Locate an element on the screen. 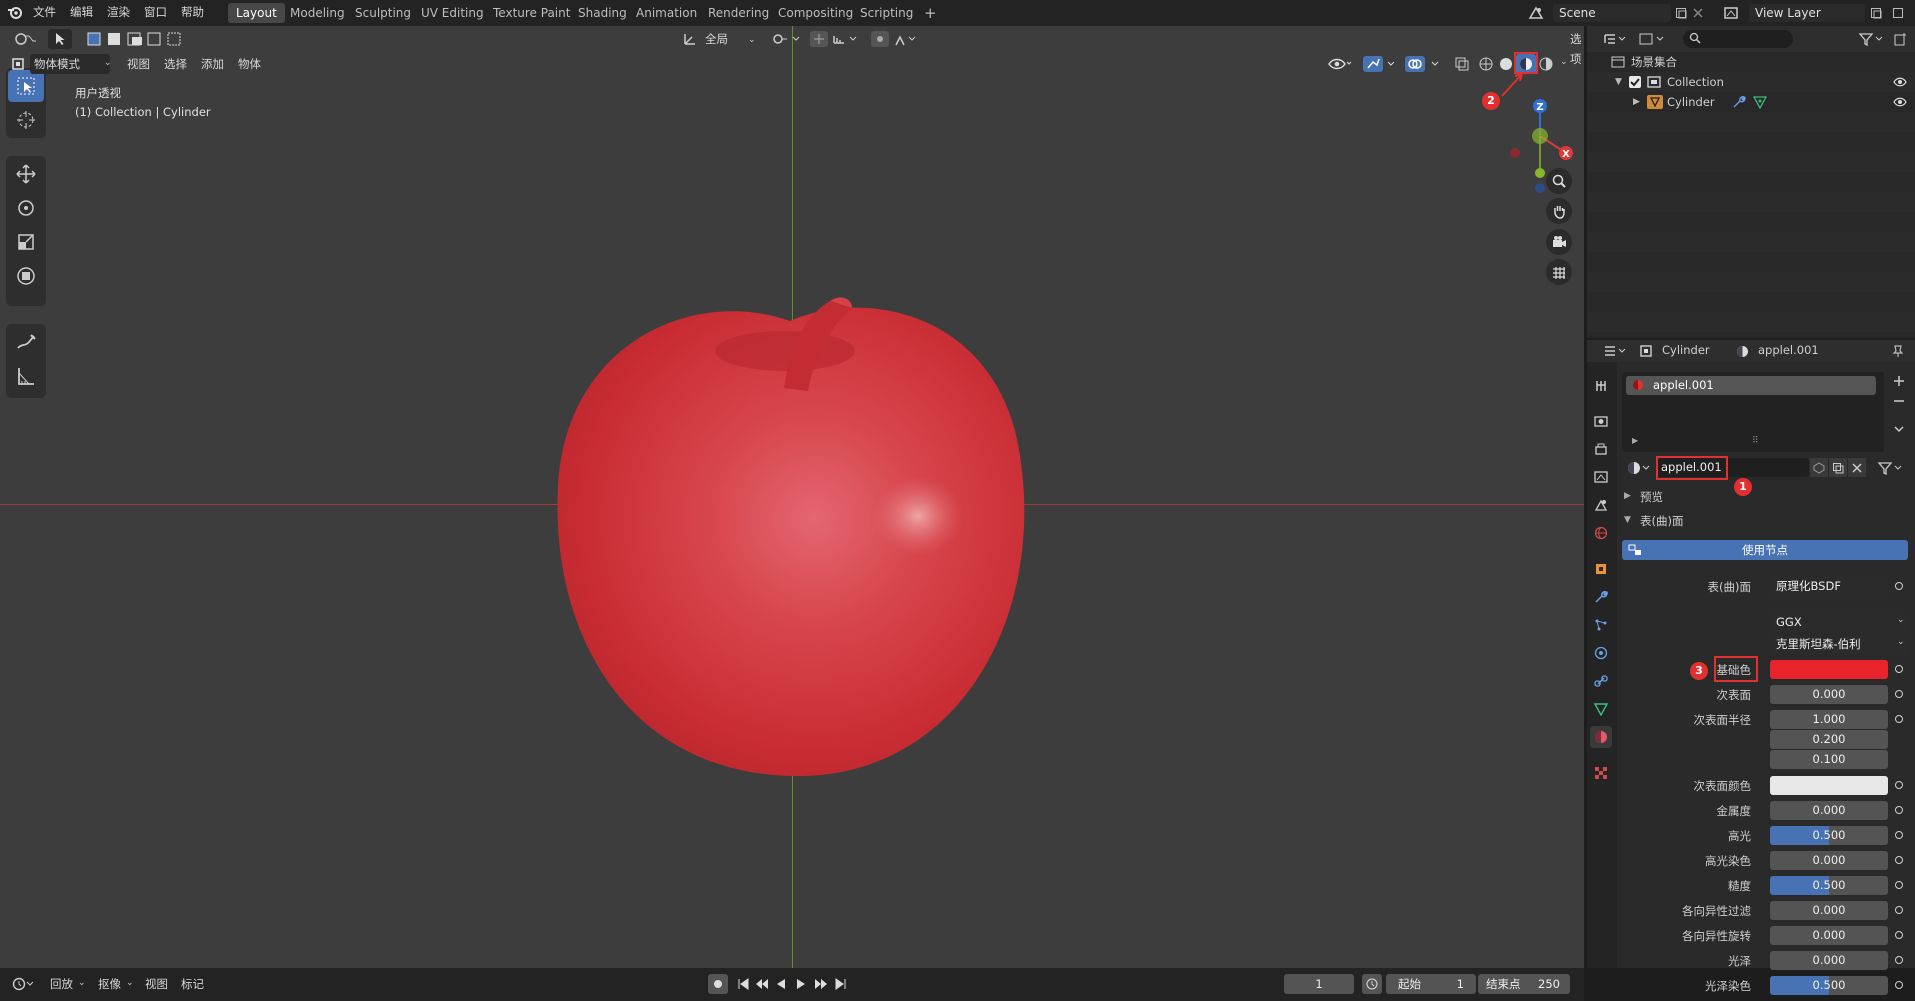 This screenshot has width=1915, height=1001. visibility-icon is located at coordinates (1340, 64).